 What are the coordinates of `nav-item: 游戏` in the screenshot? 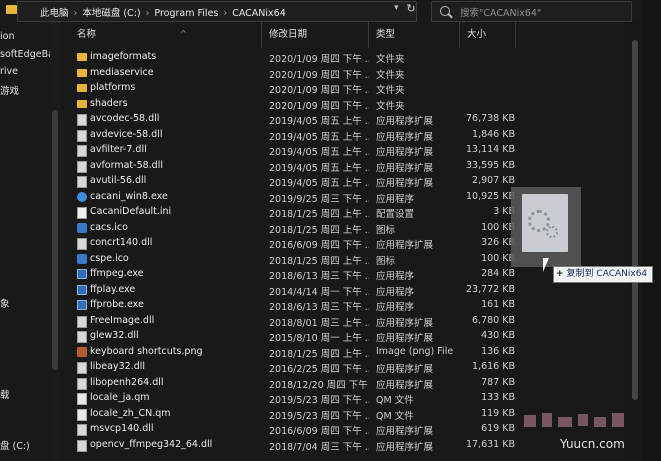 It's located at (9, 90).